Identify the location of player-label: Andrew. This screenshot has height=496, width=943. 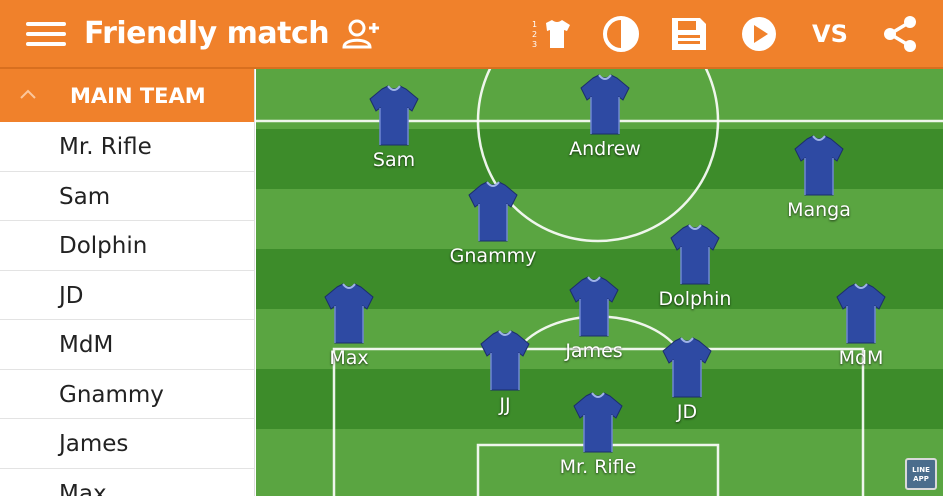
(605, 149).